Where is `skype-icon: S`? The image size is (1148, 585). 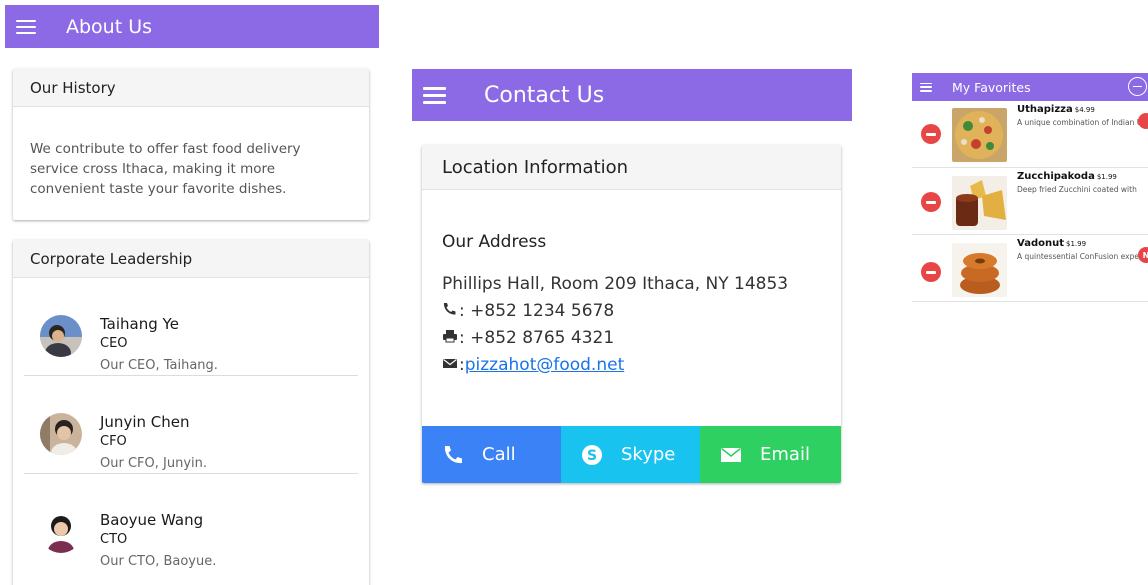 skype-icon: S is located at coordinates (592, 455).